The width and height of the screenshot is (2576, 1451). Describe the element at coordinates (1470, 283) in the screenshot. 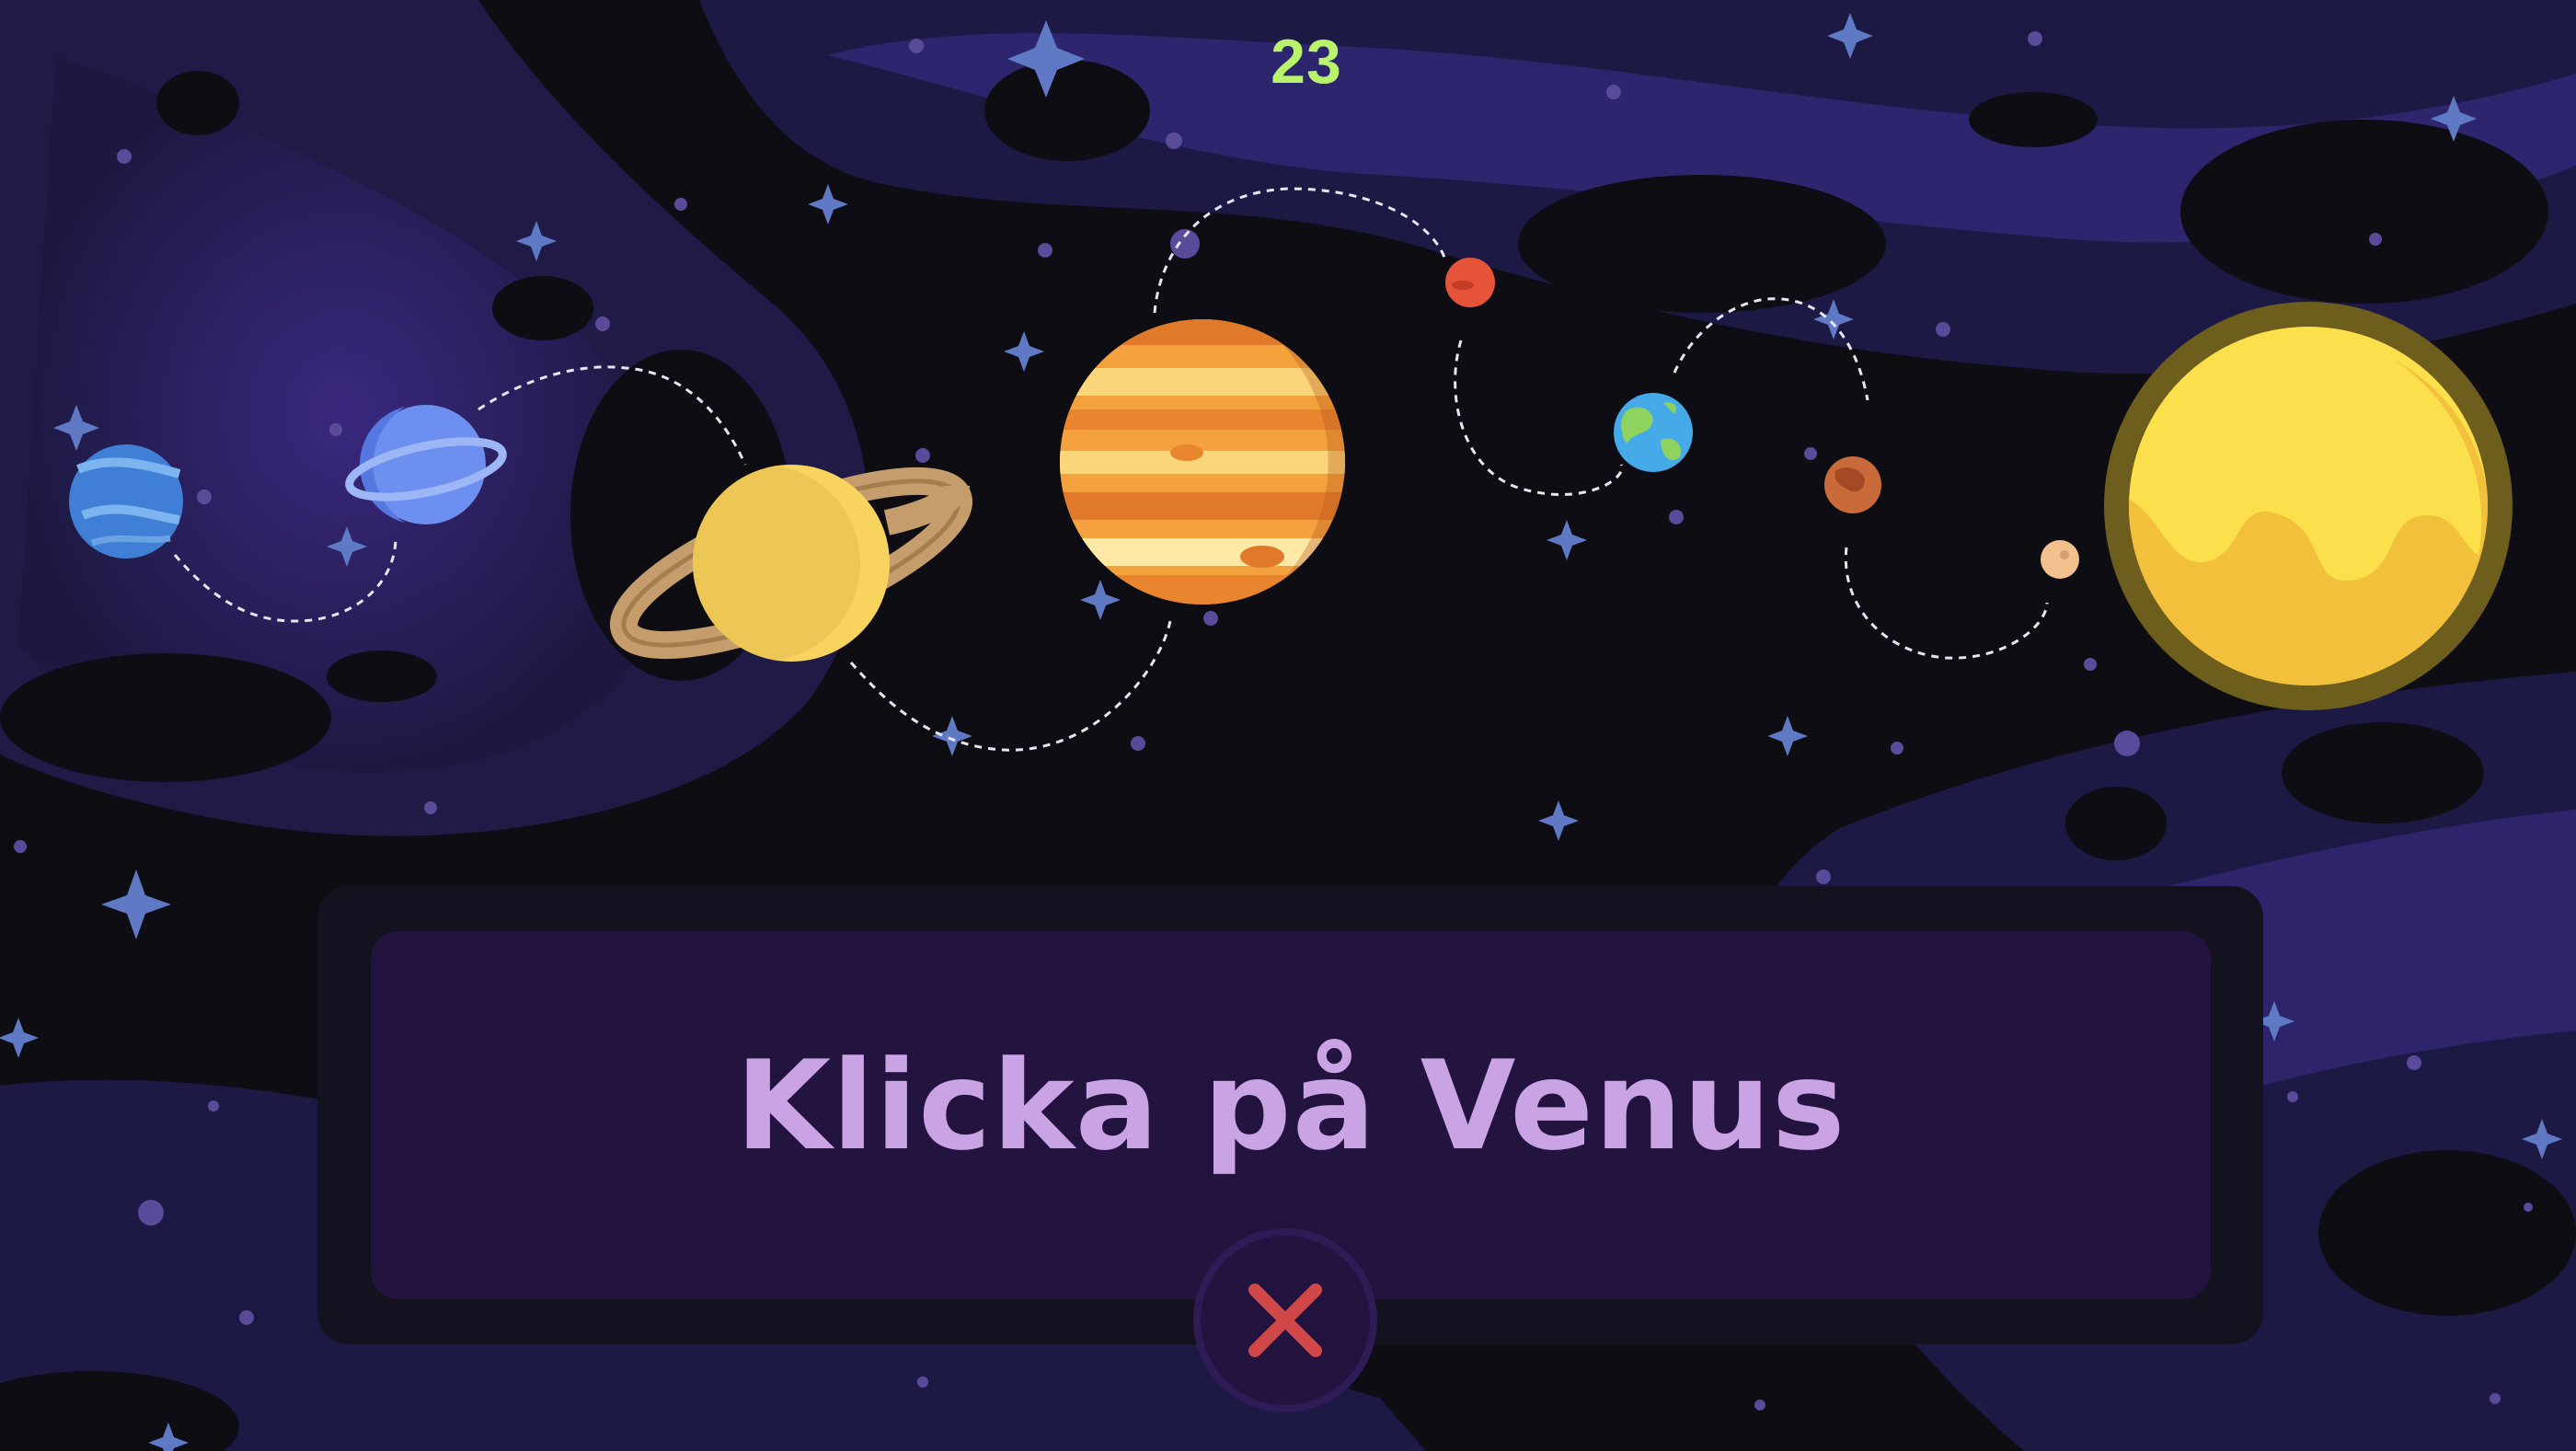

I see `planet-mars` at that location.